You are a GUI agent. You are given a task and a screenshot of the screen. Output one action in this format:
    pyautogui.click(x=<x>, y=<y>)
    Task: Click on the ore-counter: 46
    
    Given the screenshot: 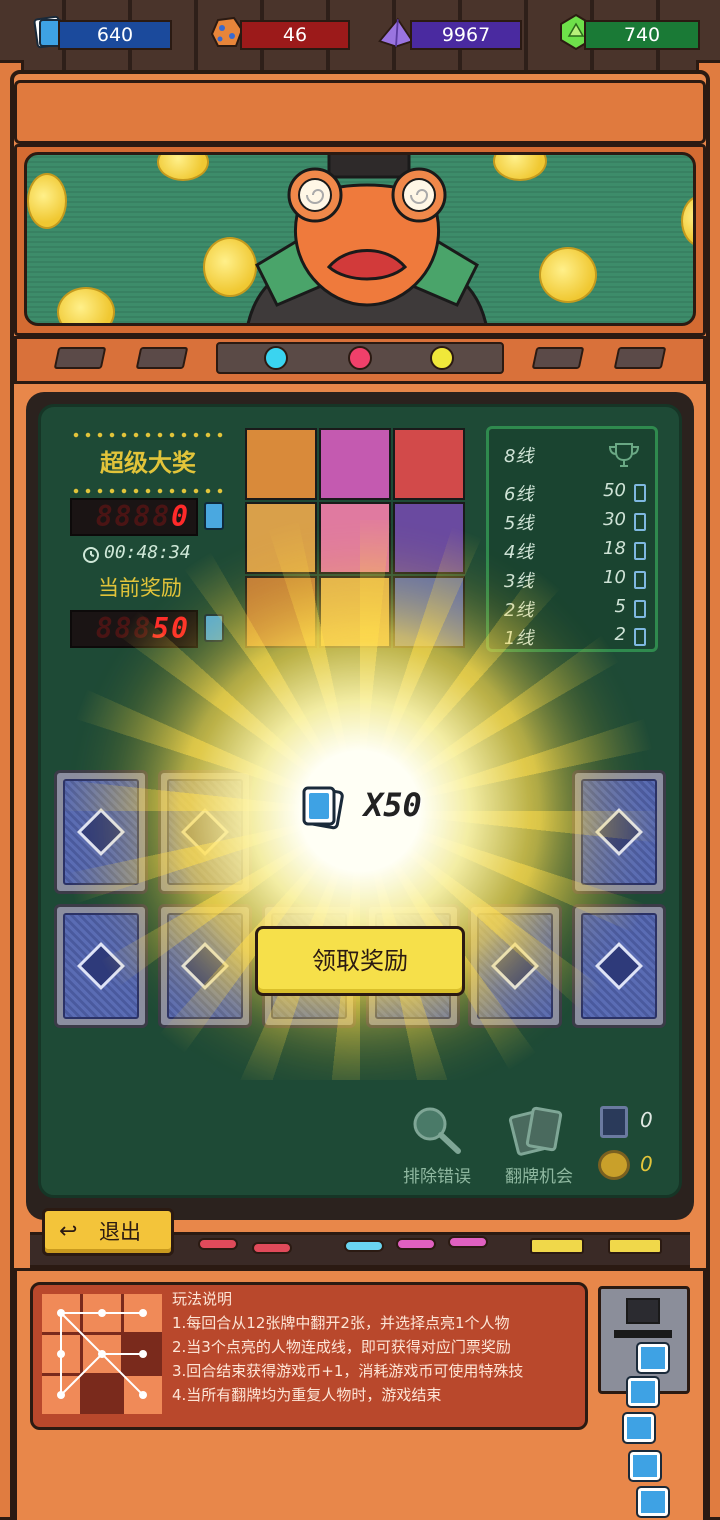 What is the action you would take?
    pyautogui.click(x=295, y=35)
    